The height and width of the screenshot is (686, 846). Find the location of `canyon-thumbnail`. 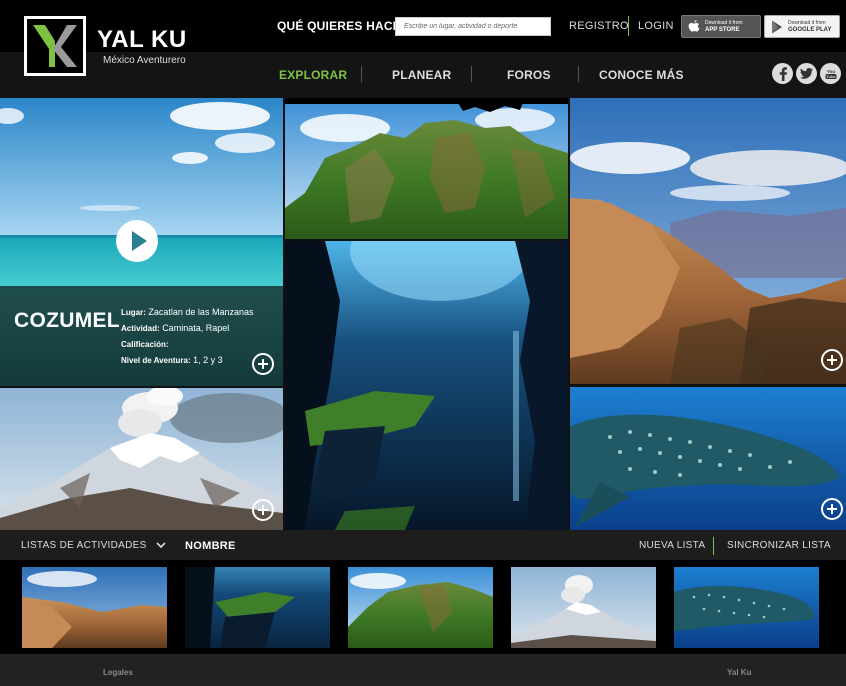

canyon-thumbnail is located at coordinates (94, 607).